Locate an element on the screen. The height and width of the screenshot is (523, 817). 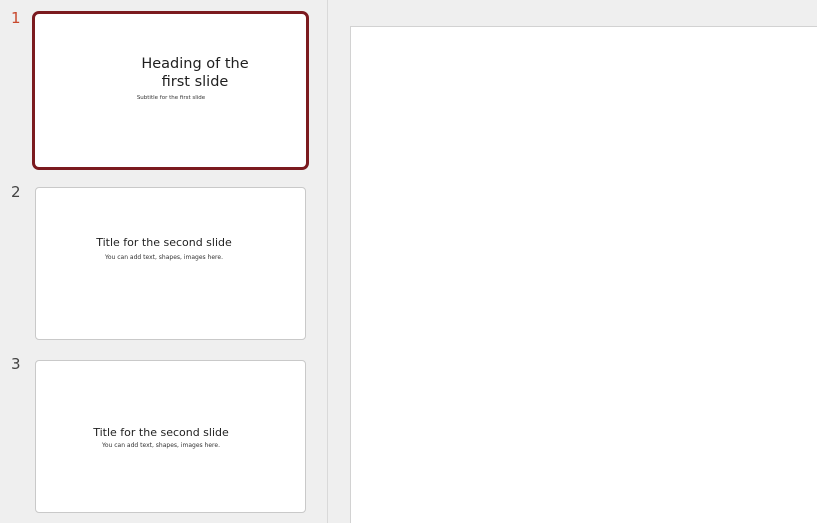
slide-2-title: Title for the second slide is located at coordinates (164, 242).